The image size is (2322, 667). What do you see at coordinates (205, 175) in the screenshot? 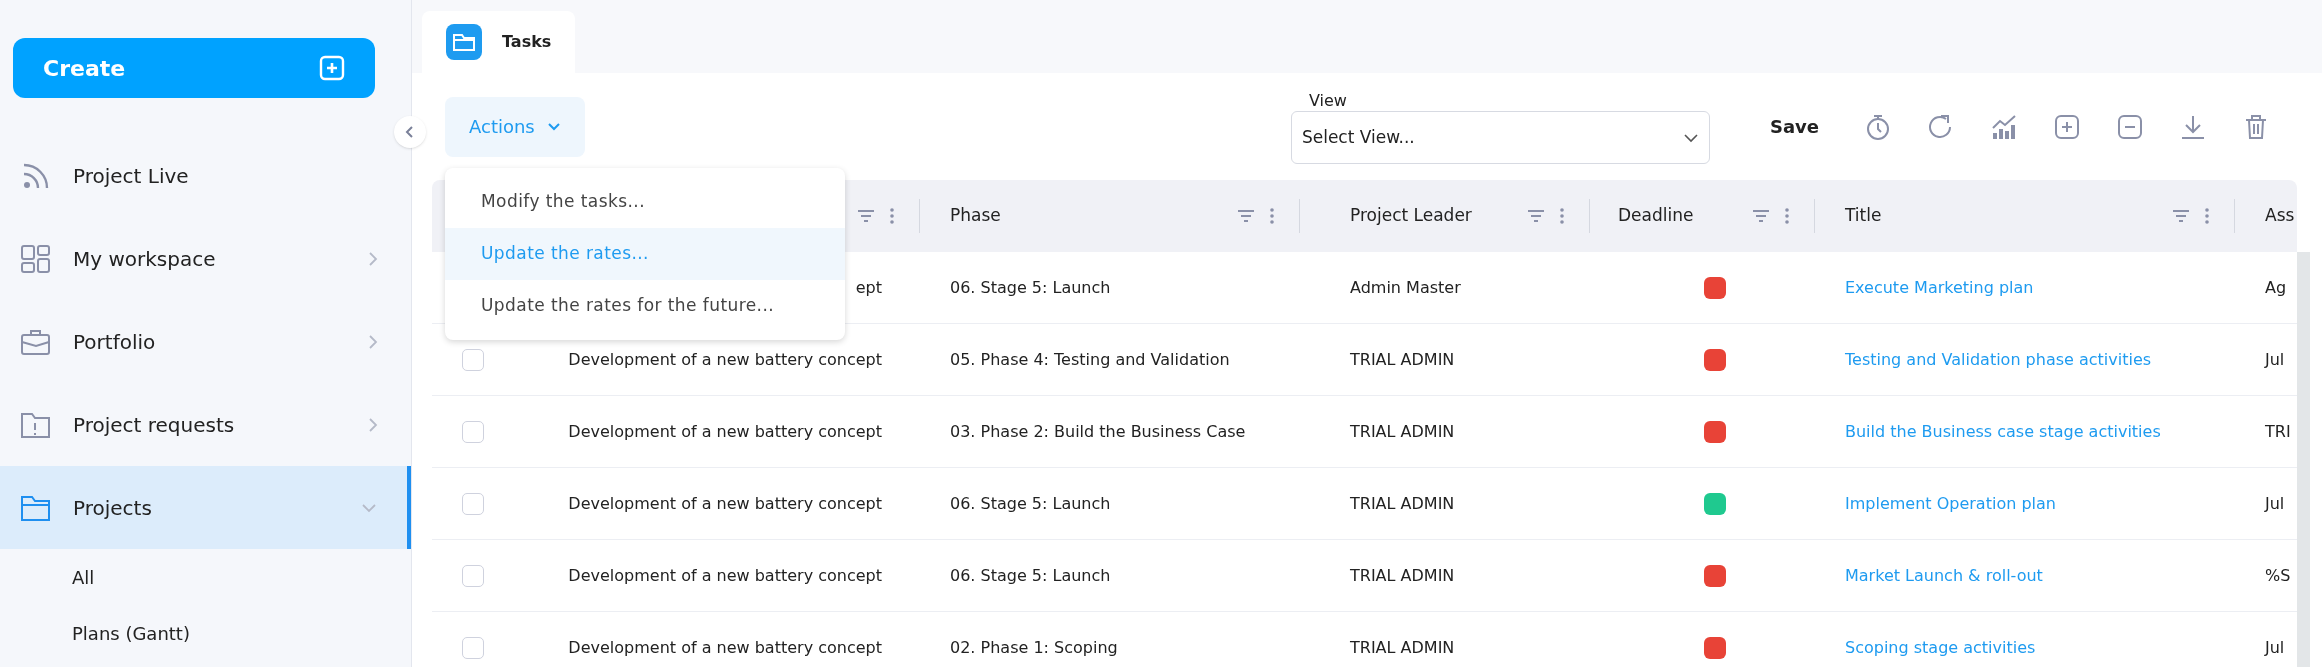
I see `sidebar-item: Project Live` at bounding box center [205, 175].